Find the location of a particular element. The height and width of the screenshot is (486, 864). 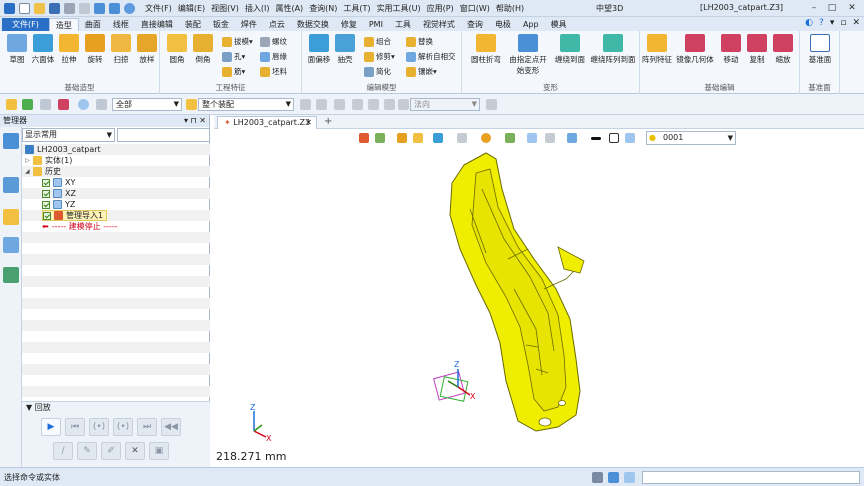

print-icon is located at coordinates (69, 8).